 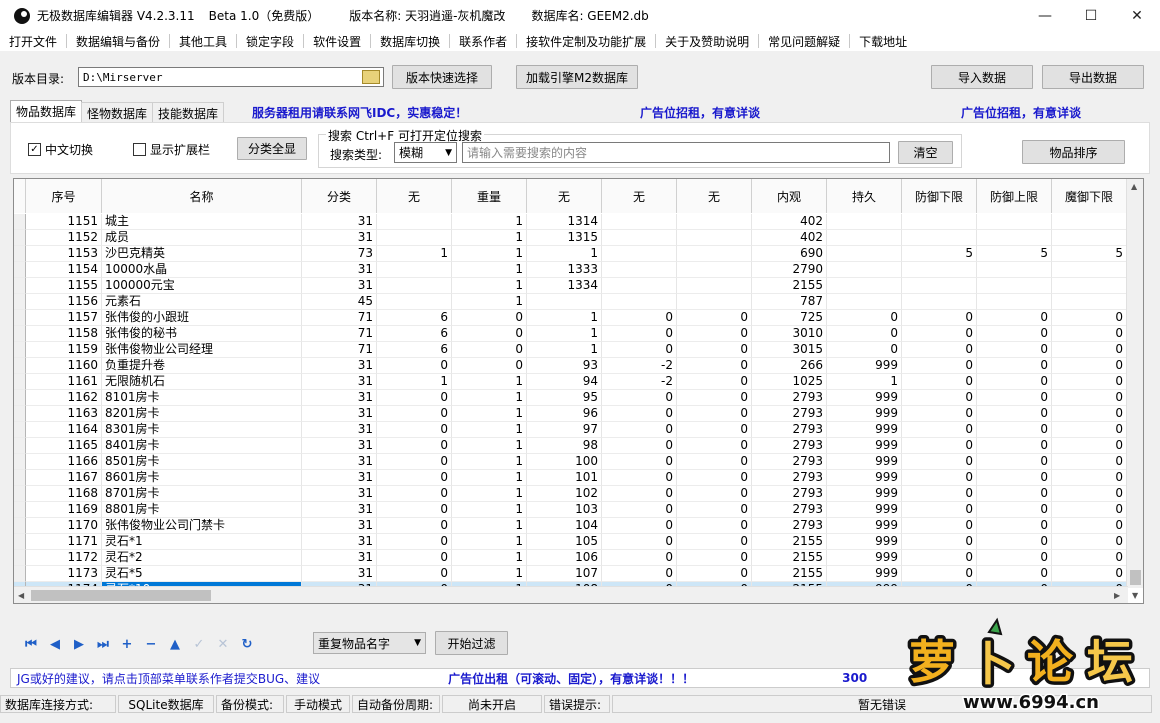 I want to click on table-cell: 93, so click(x=564, y=366).